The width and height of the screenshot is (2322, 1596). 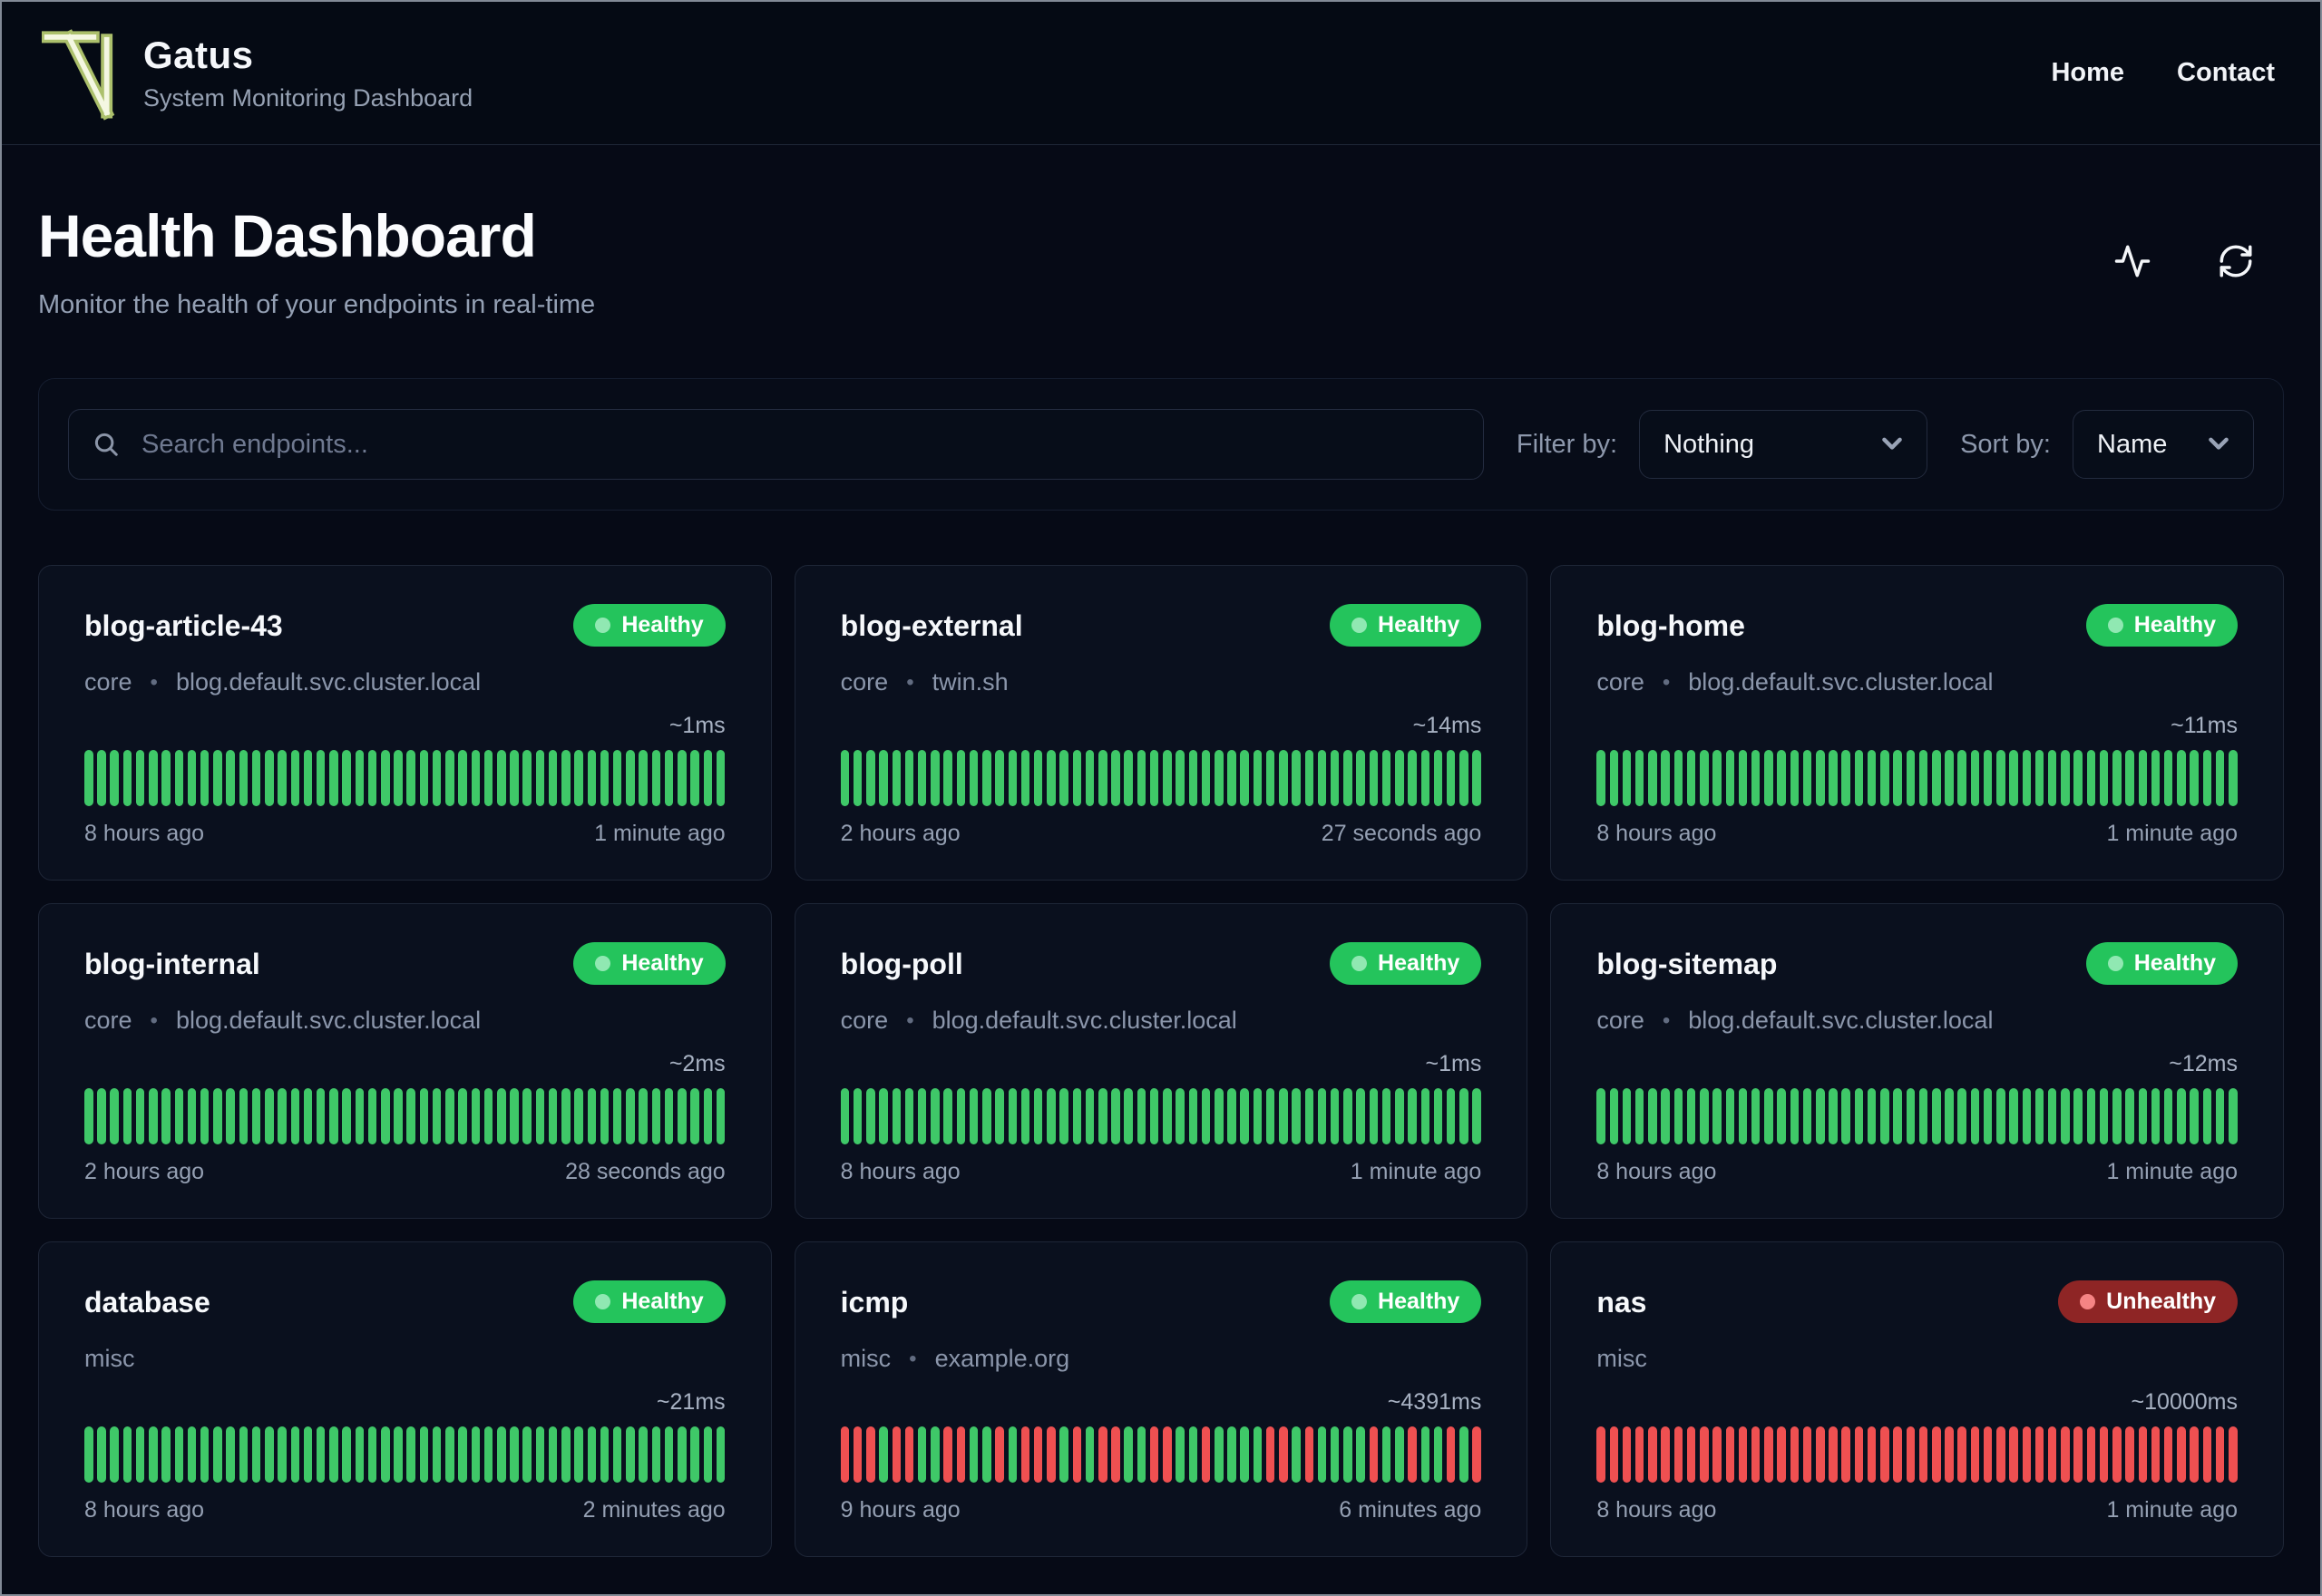 I want to click on filter-select: Nothing, so click(x=1783, y=444).